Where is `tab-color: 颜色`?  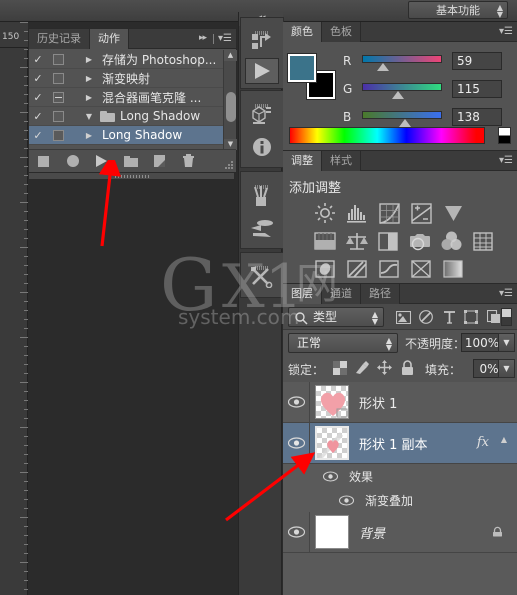
tab-color: 颜色 is located at coordinates (302, 32).